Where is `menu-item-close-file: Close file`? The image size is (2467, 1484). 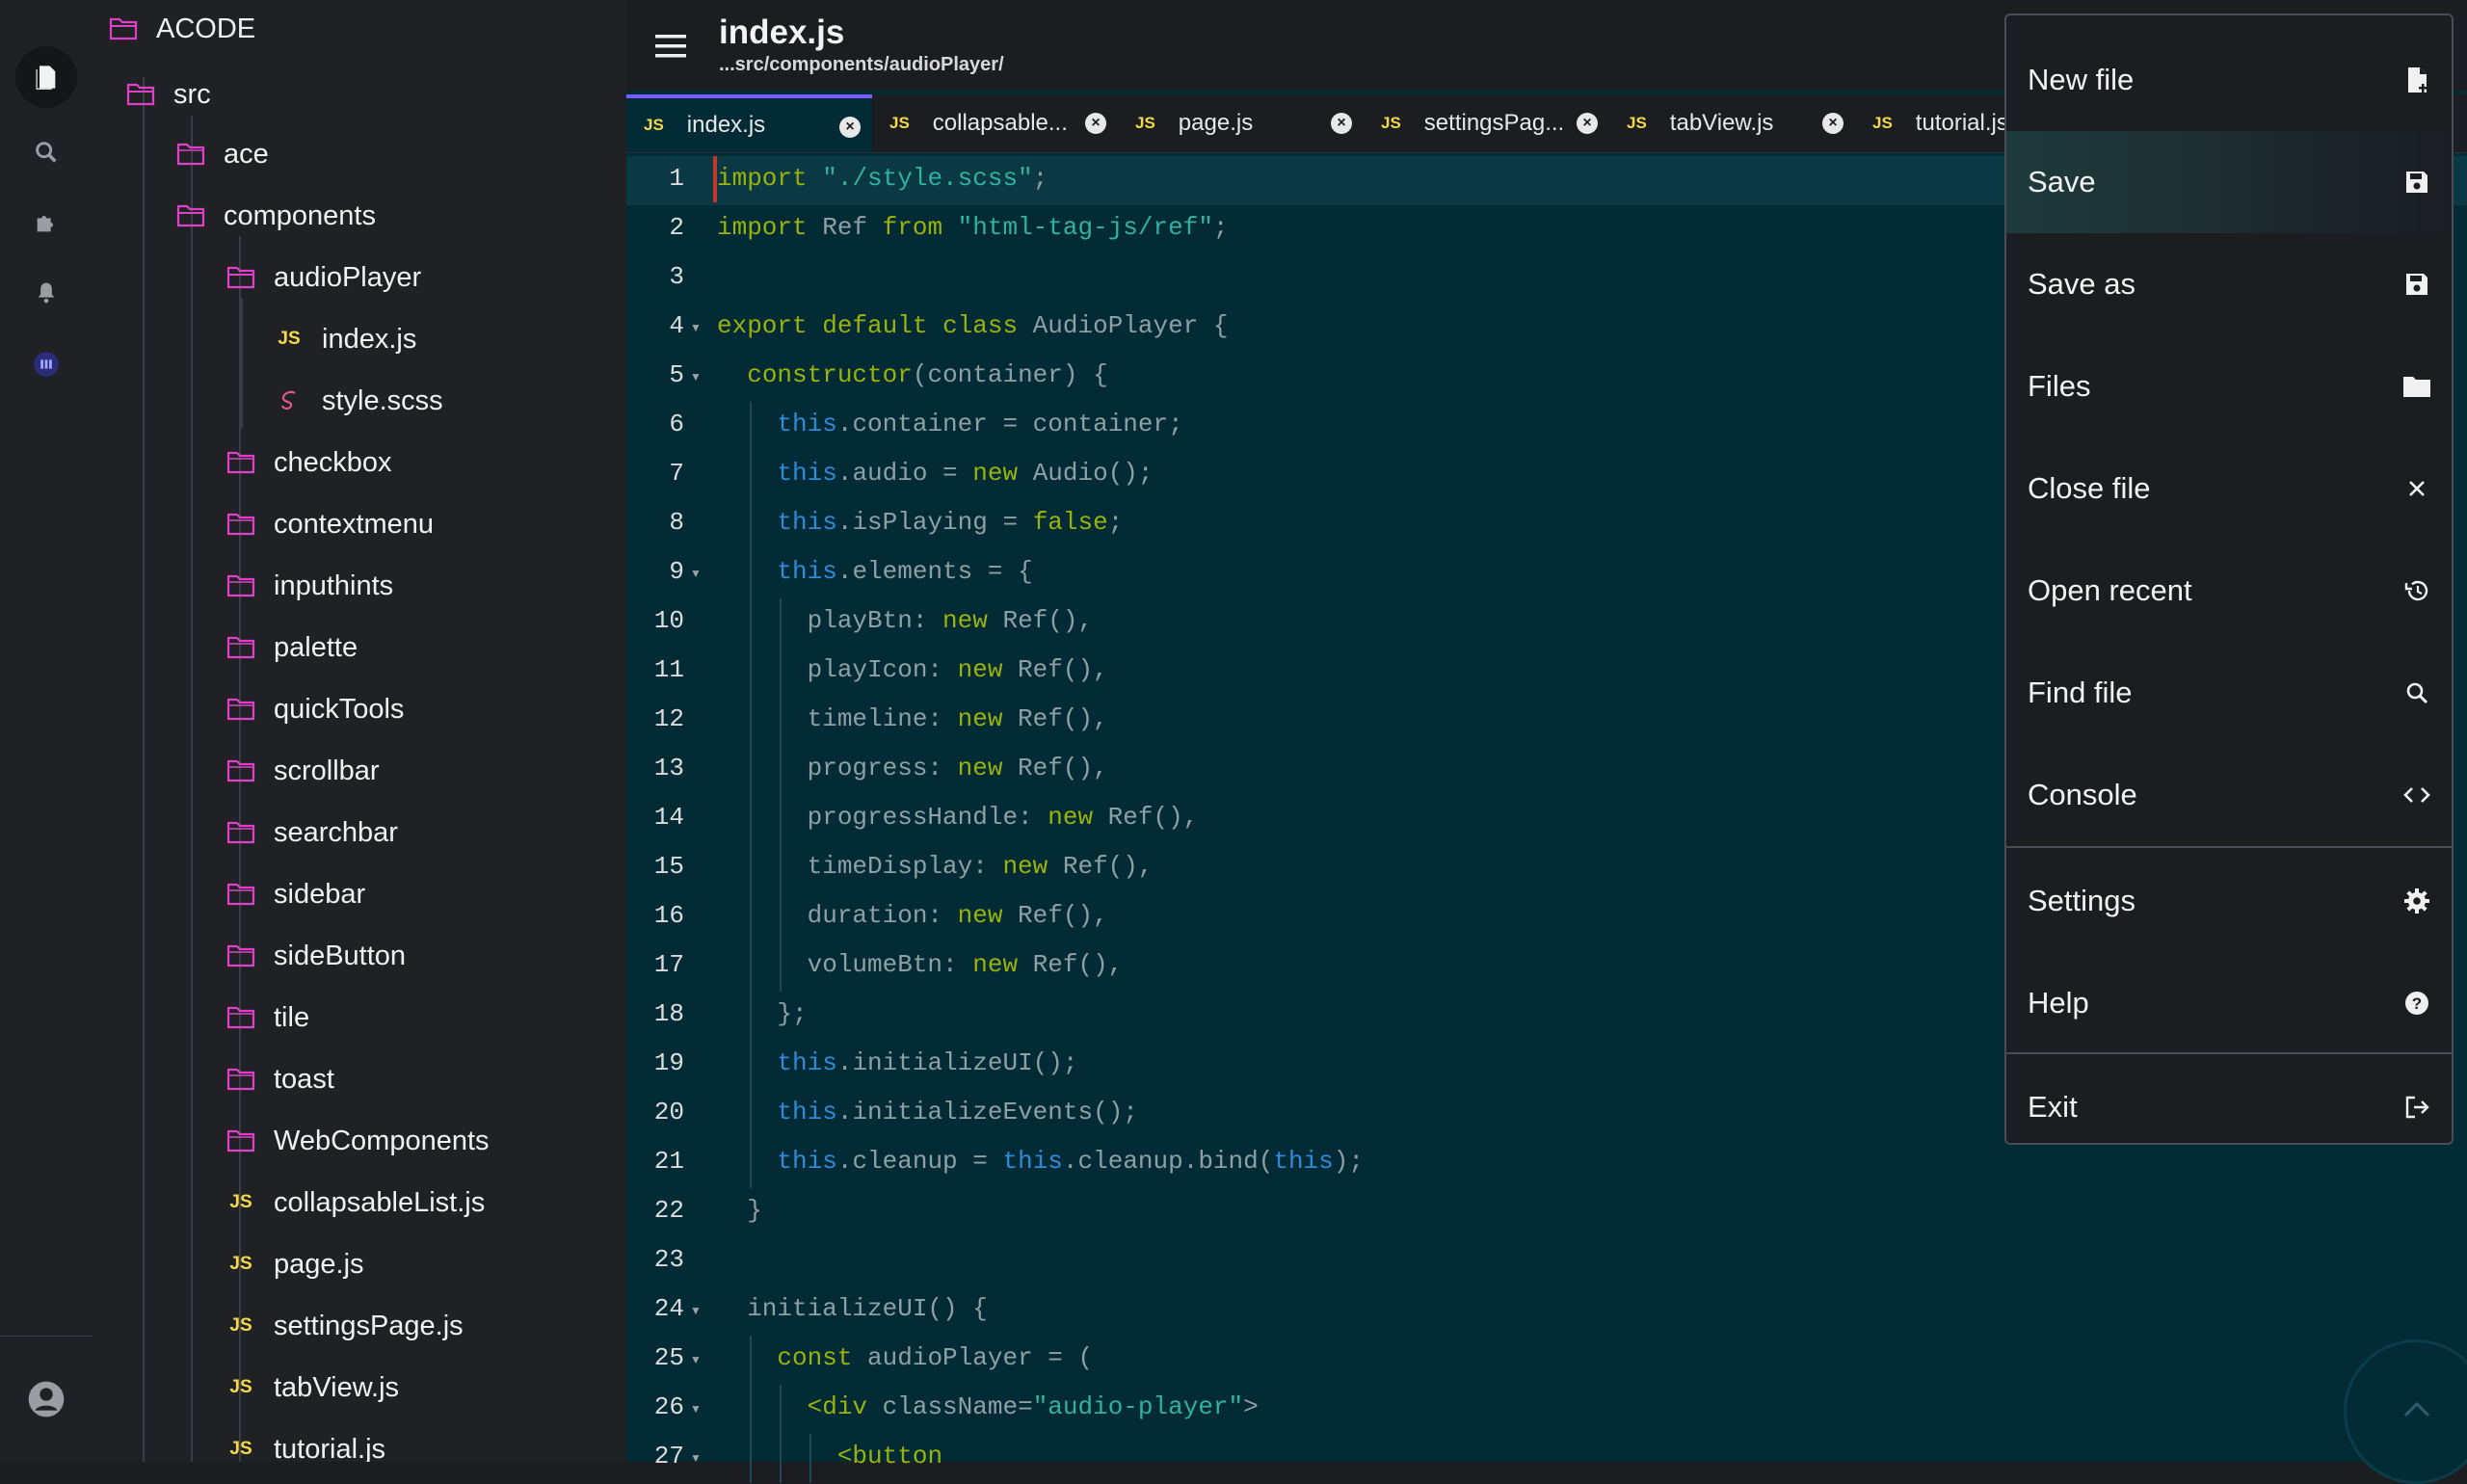
menu-item-close-file: Close file is located at coordinates (2229, 488).